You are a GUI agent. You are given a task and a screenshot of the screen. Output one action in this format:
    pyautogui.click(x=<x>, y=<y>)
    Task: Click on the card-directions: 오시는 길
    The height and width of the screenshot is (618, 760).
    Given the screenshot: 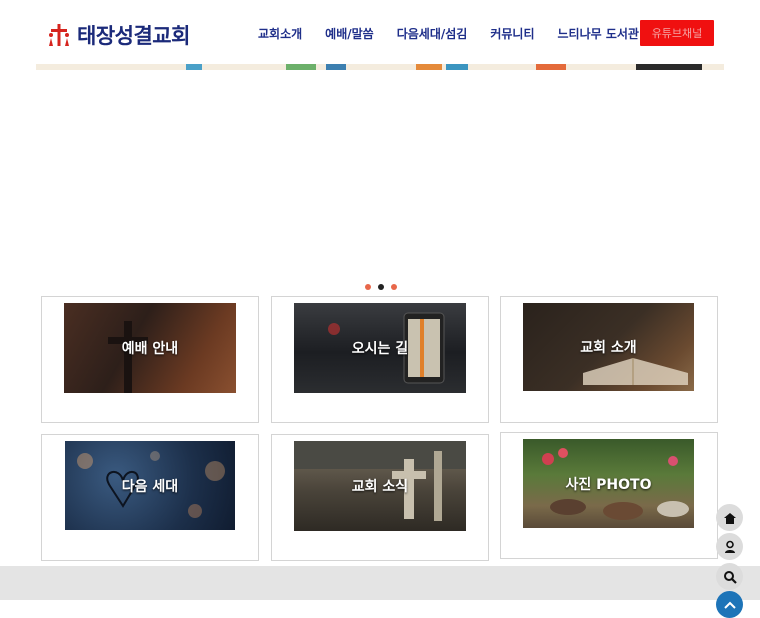 What is the action you would take?
    pyautogui.click(x=380, y=359)
    